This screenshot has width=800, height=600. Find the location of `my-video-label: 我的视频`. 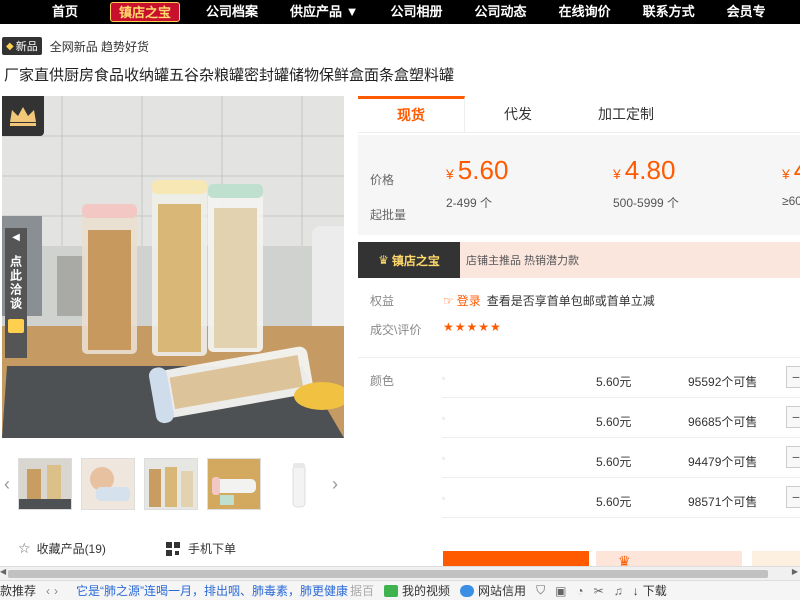

my-video-label: 我的视频 is located at coordinates (426, 591).